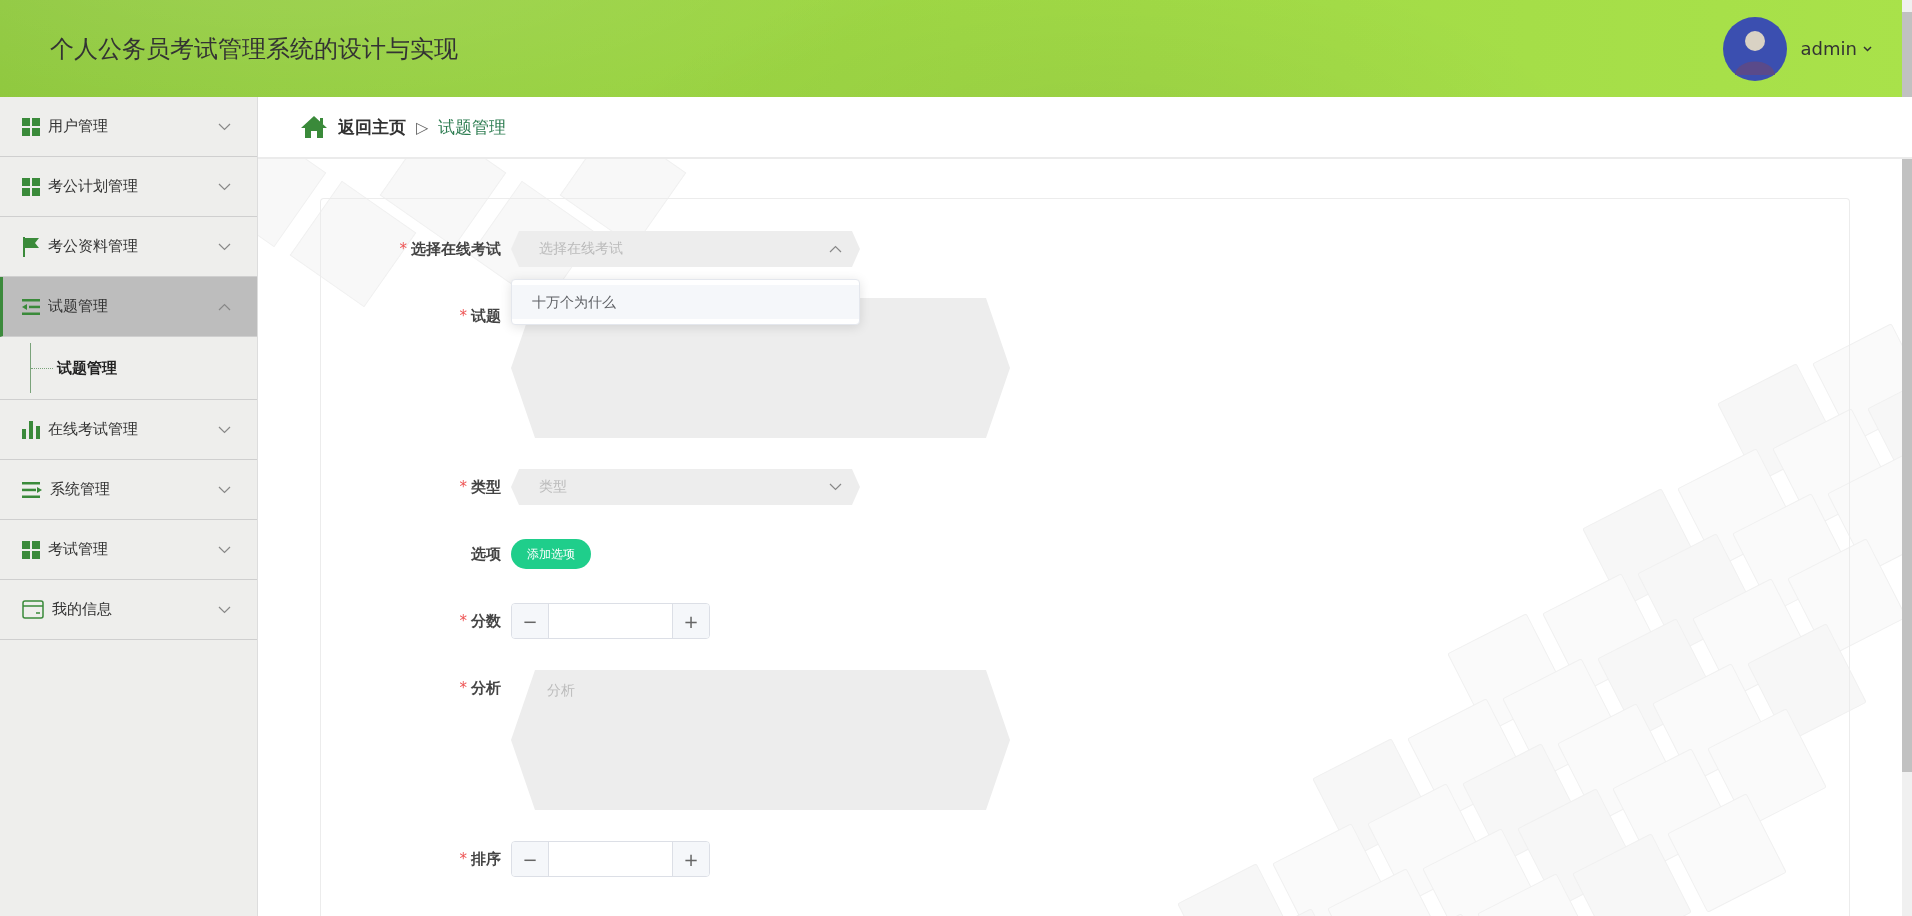 The width and height of the screenshot is (1912, 916). What do you see at coordinates (128, 490) in the screenshot?
I see `sidebar-item: 系统管理` at bounding box center [128, 490].